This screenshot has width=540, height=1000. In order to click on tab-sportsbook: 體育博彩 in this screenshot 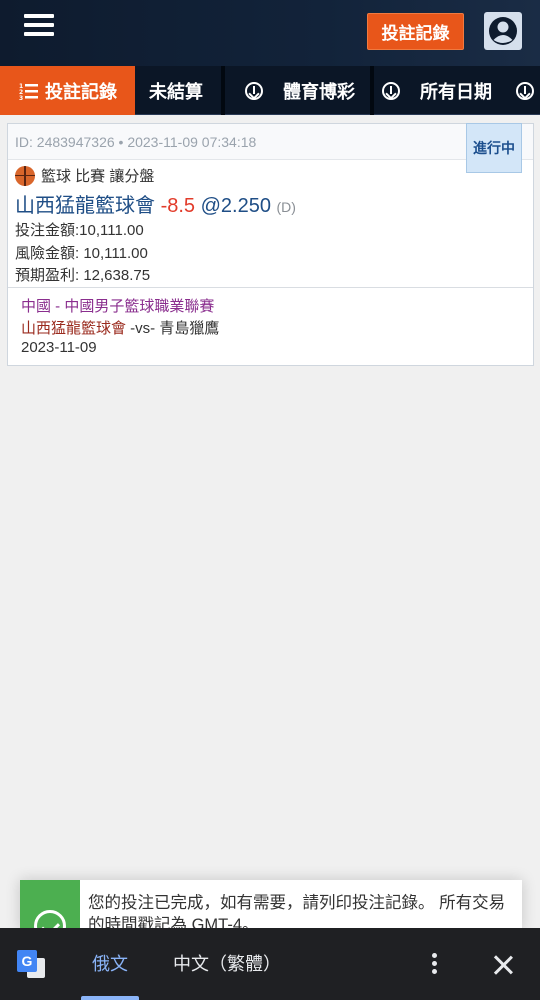, I will do `click(310, 90)`.